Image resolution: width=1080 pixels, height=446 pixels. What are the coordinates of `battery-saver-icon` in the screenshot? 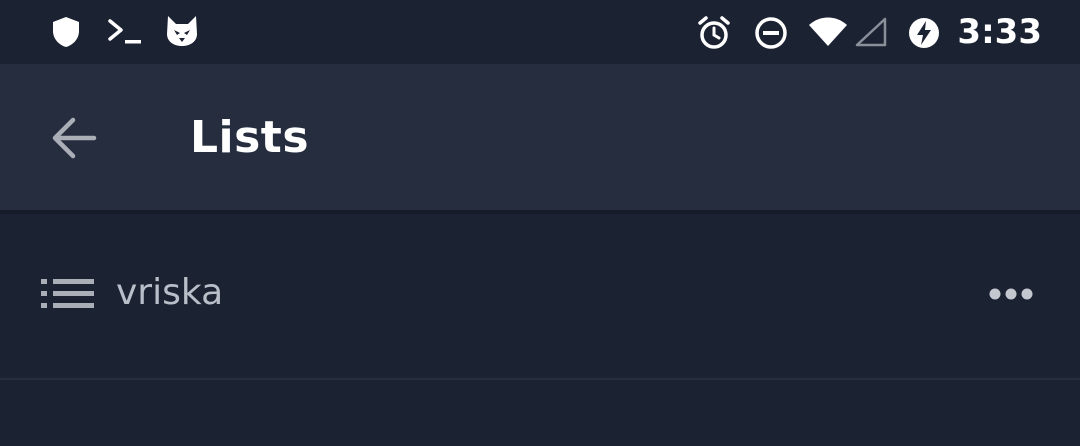 It's located at (924, 33).